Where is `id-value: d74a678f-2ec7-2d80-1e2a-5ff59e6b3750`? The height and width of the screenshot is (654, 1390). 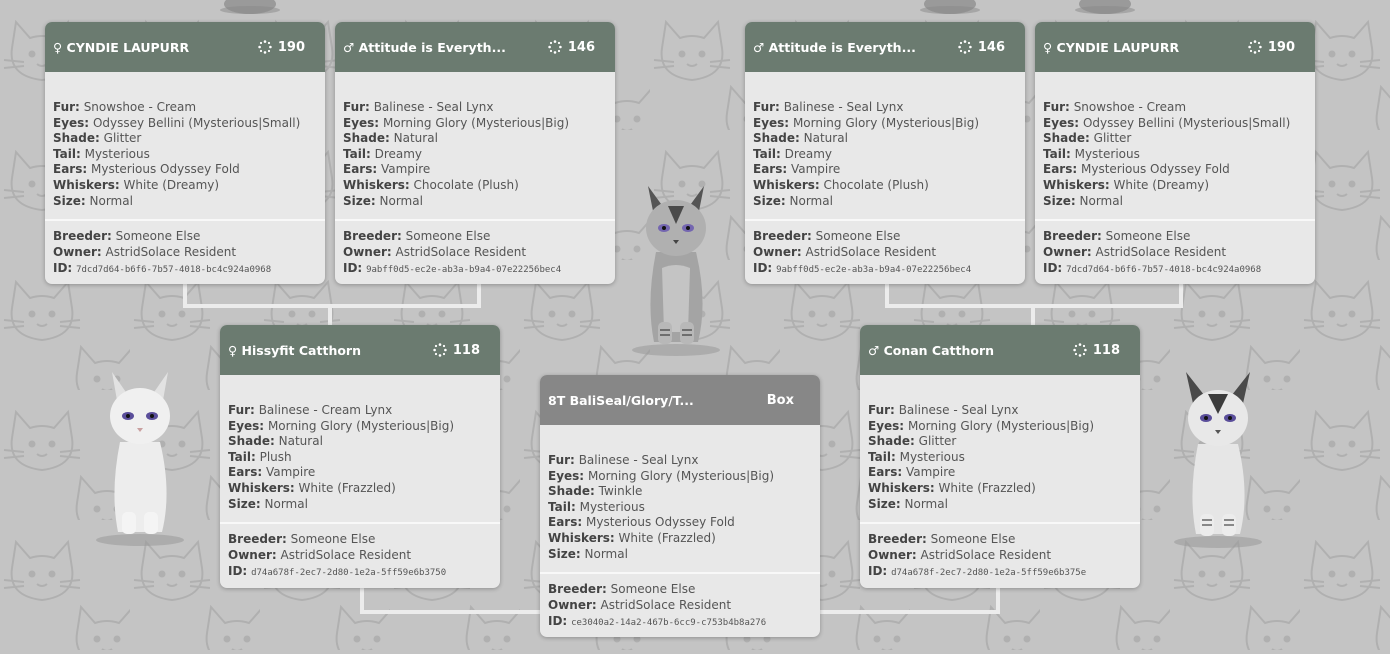
id-value: d74a678f-2ec7-2d80-1e2a-5ff59e6b3750 is located at coordinates (349, 573).